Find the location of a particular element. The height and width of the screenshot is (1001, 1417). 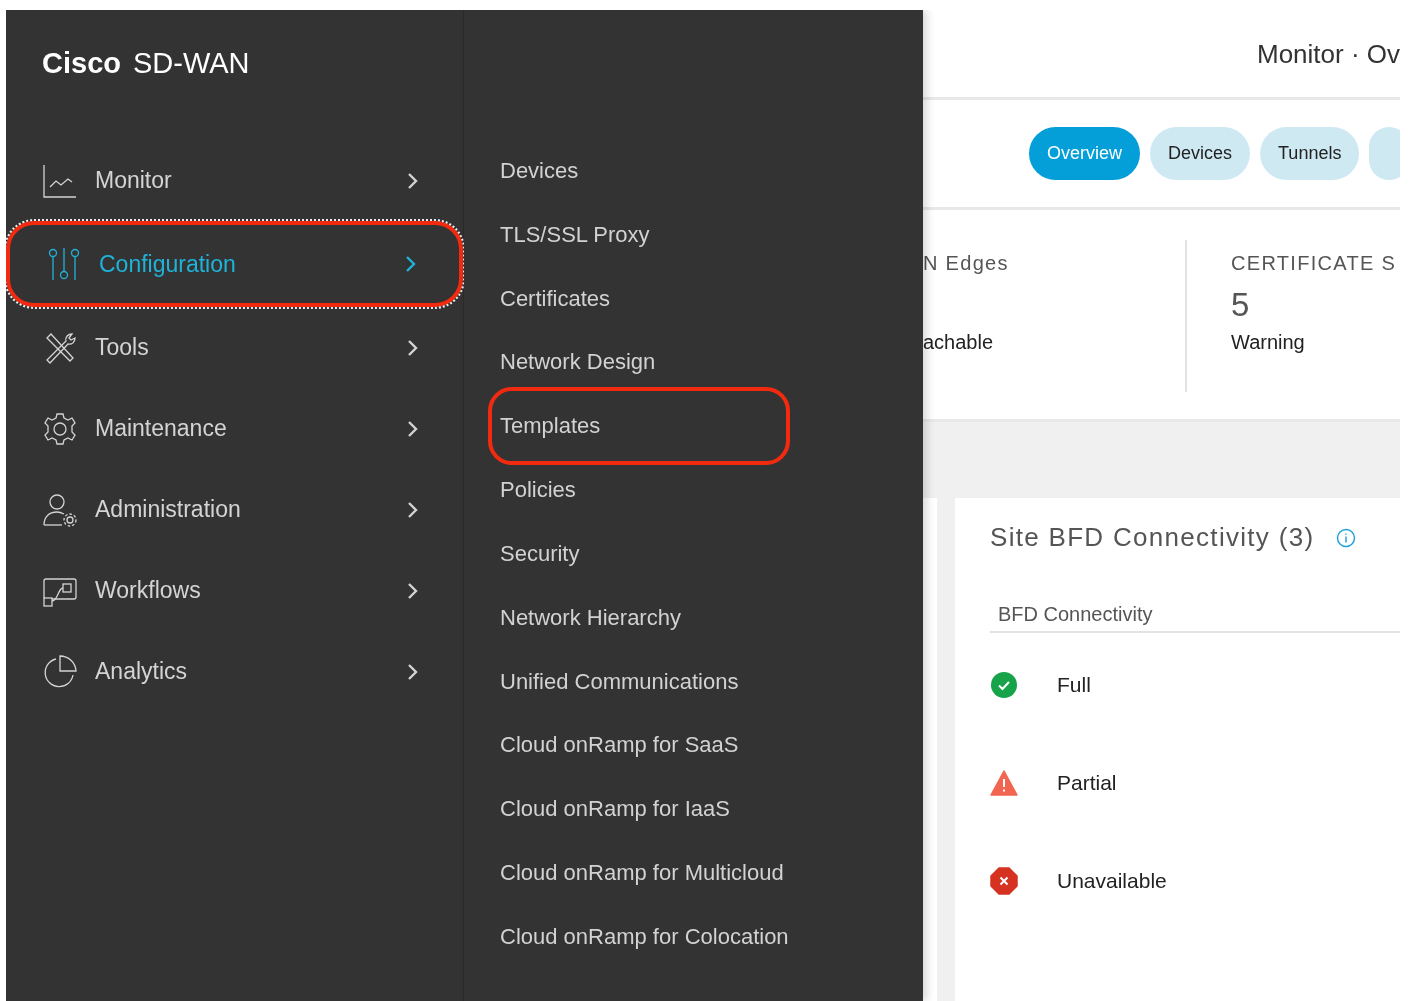

submenu-item: Cloud onRamp for SaaS is located at coordinates (678, 745).